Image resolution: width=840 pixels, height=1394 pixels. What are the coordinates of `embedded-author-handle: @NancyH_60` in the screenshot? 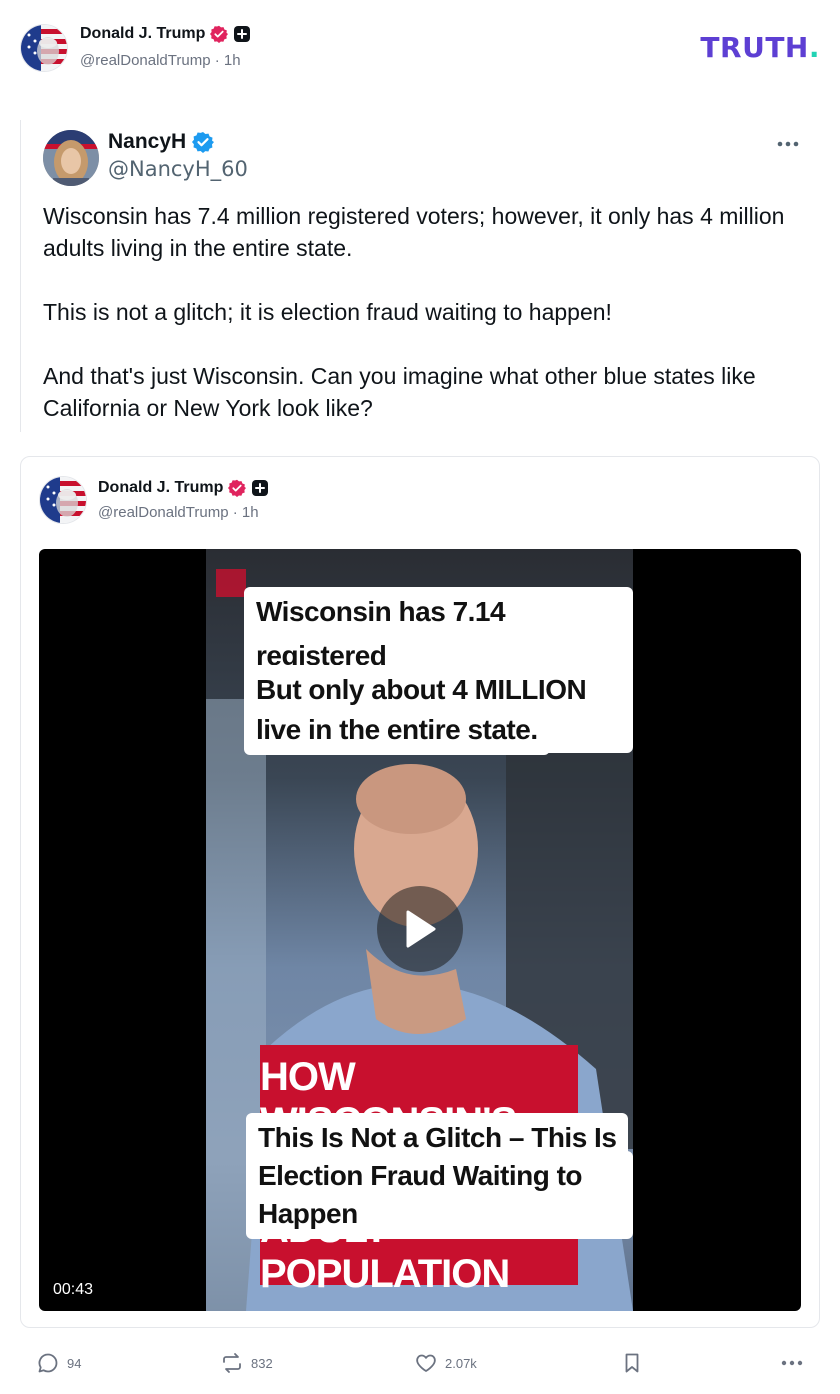 It's located at (178, 169).